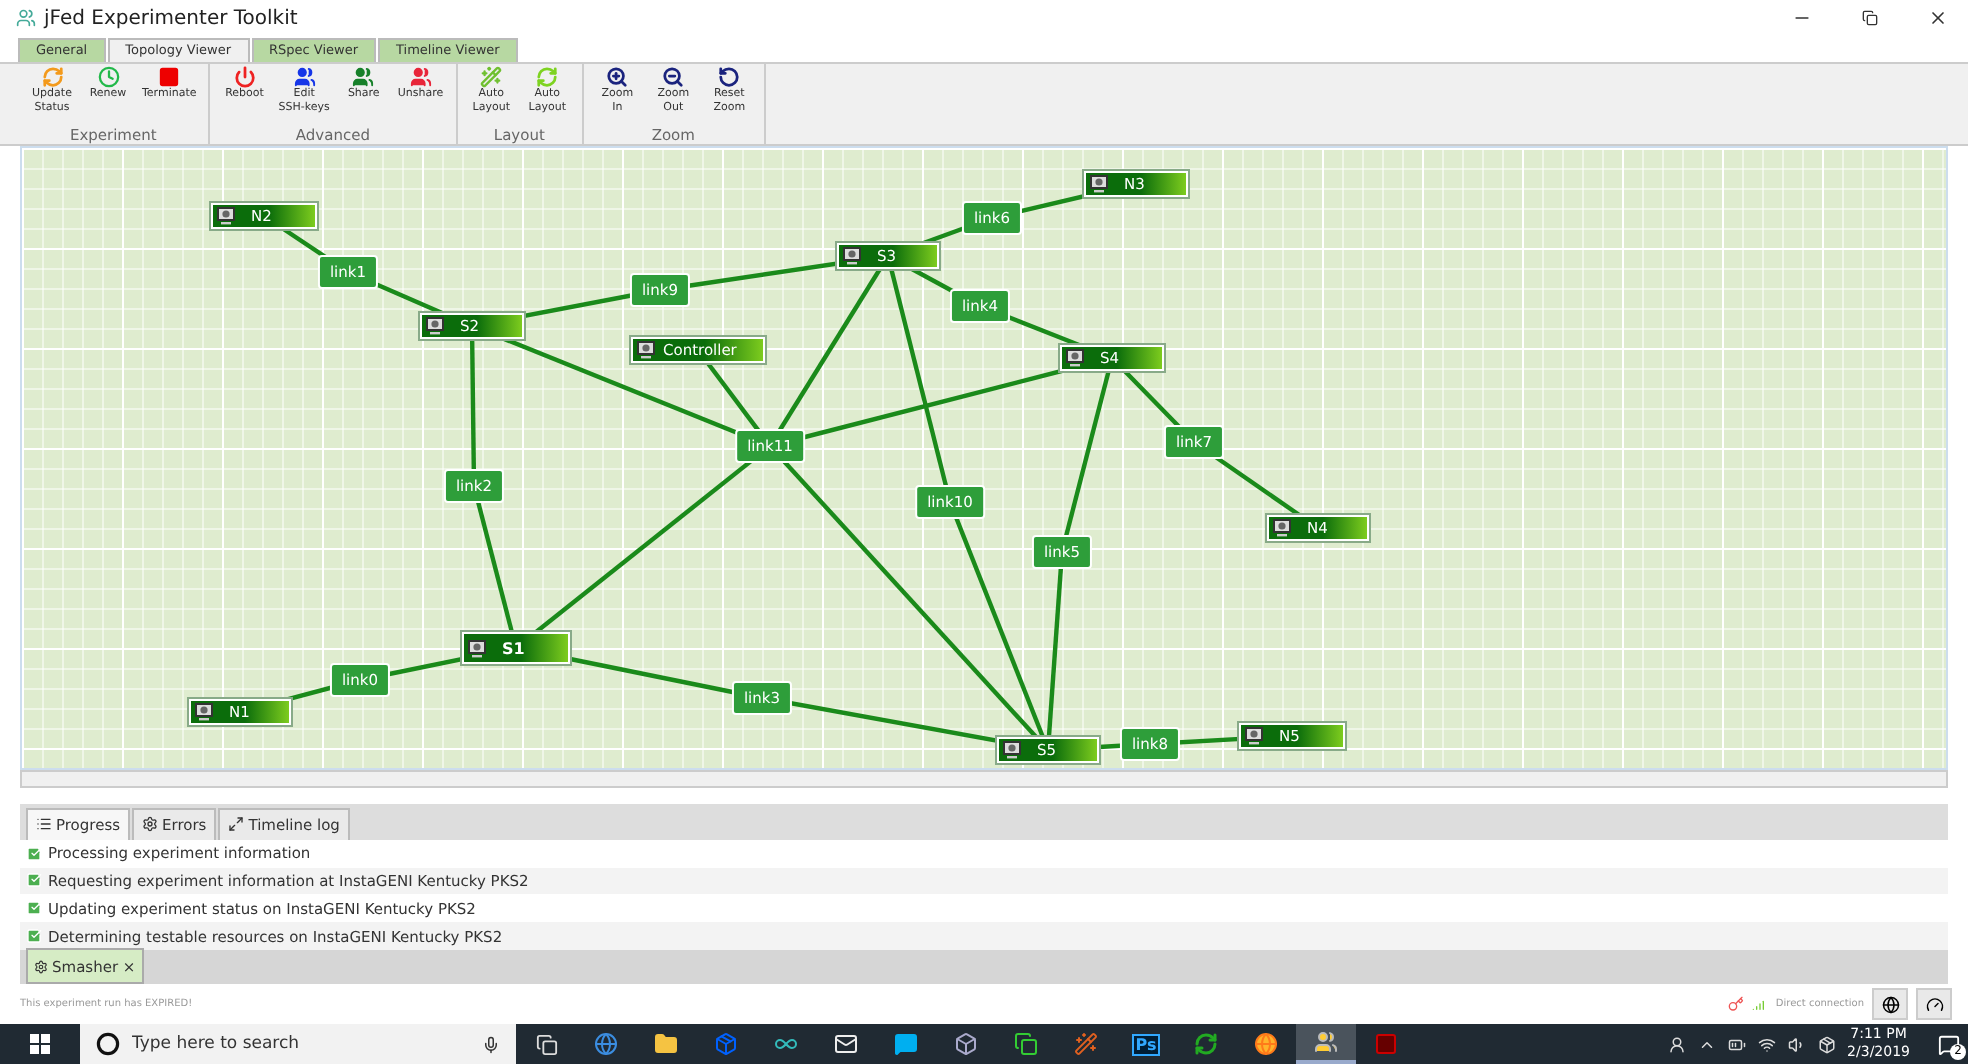  What do you see at coordinates (244, 76) in the screenshot?
I see `power-icon` at bounding box center [244, 76].